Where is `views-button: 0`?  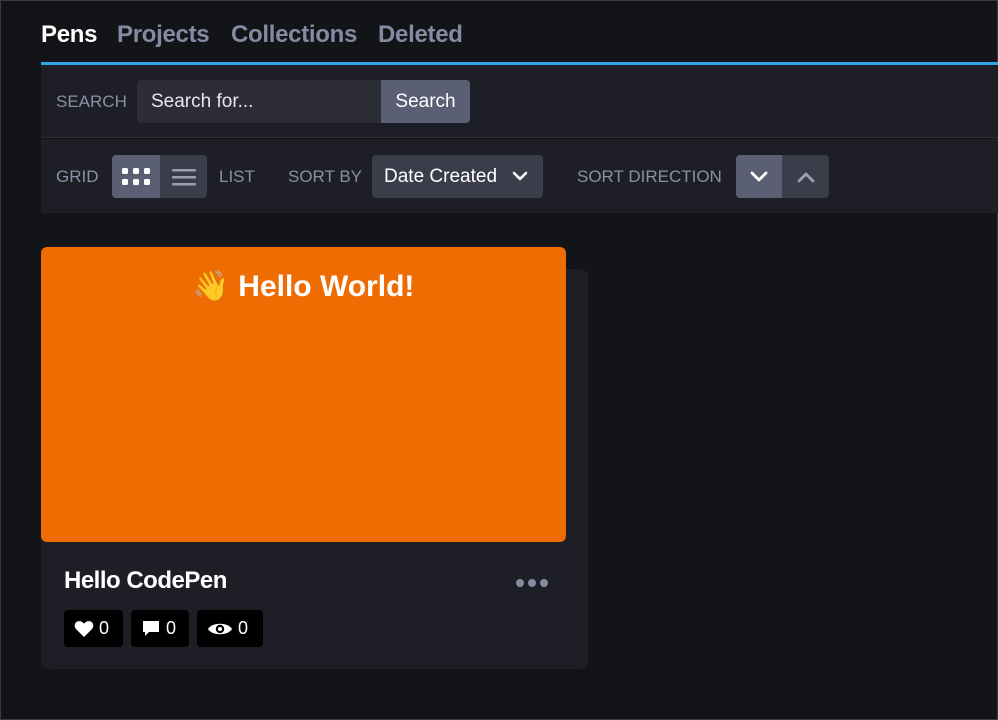 views-button: 0 is located at coordinates (230, 628).